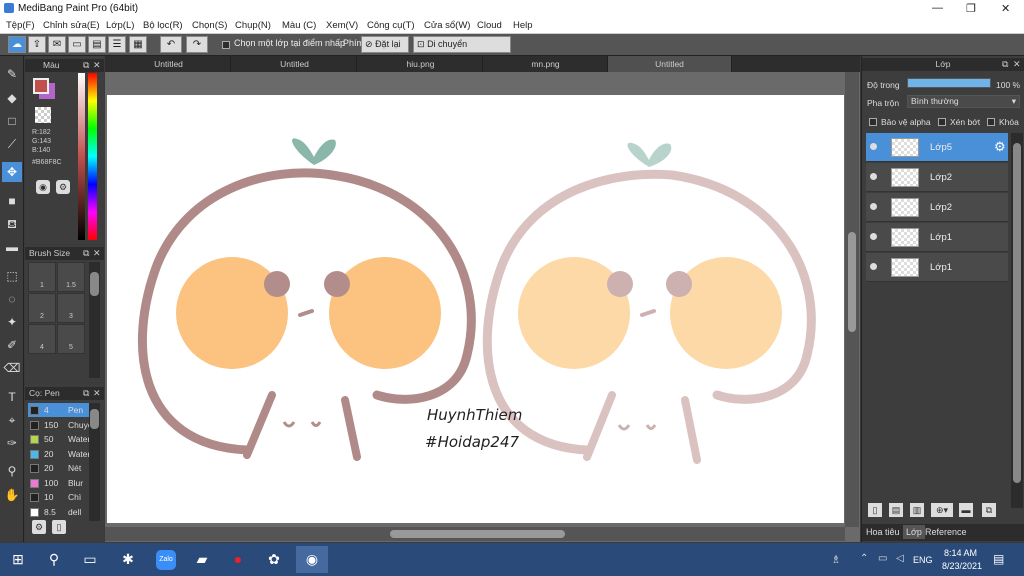  Describe the element at coordinates (17, 44) in the screenshot. I see `cloud-icon: ☁` at that location.